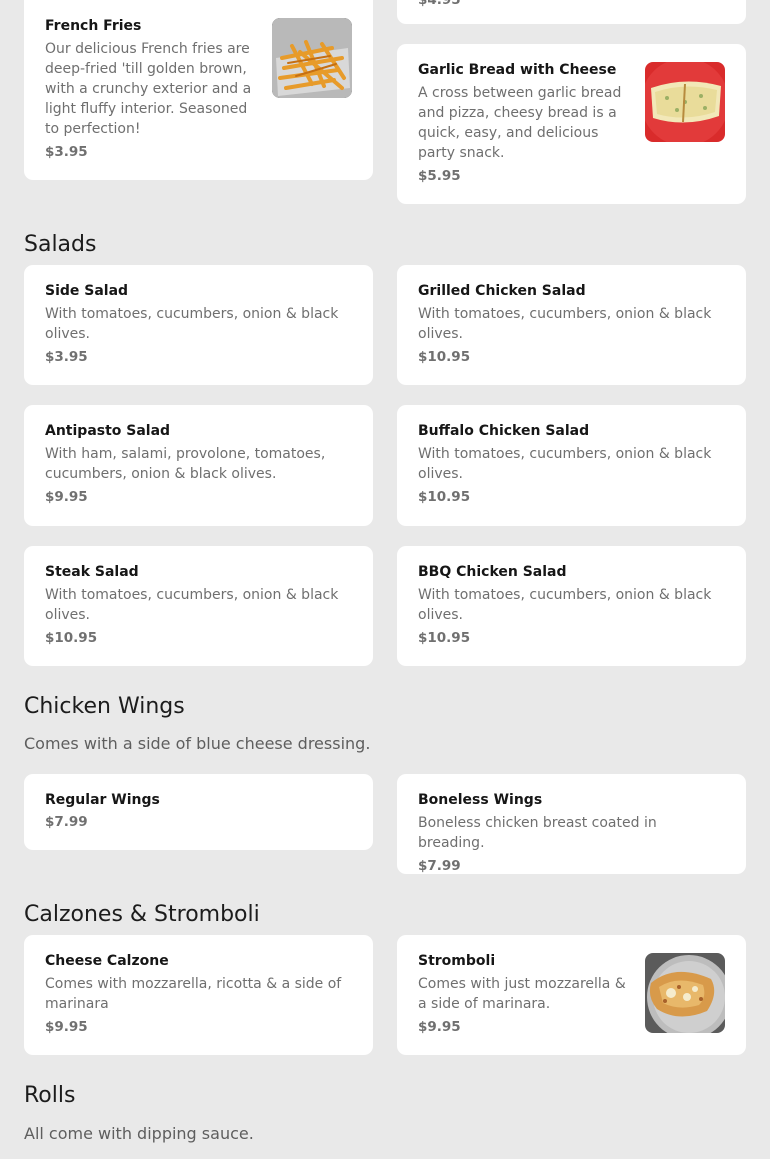 This screenshot has width=770, height=1159. Describe the element at coordinates (93, 26) in the screenshot. I see `item-name: French Fries` at that location.